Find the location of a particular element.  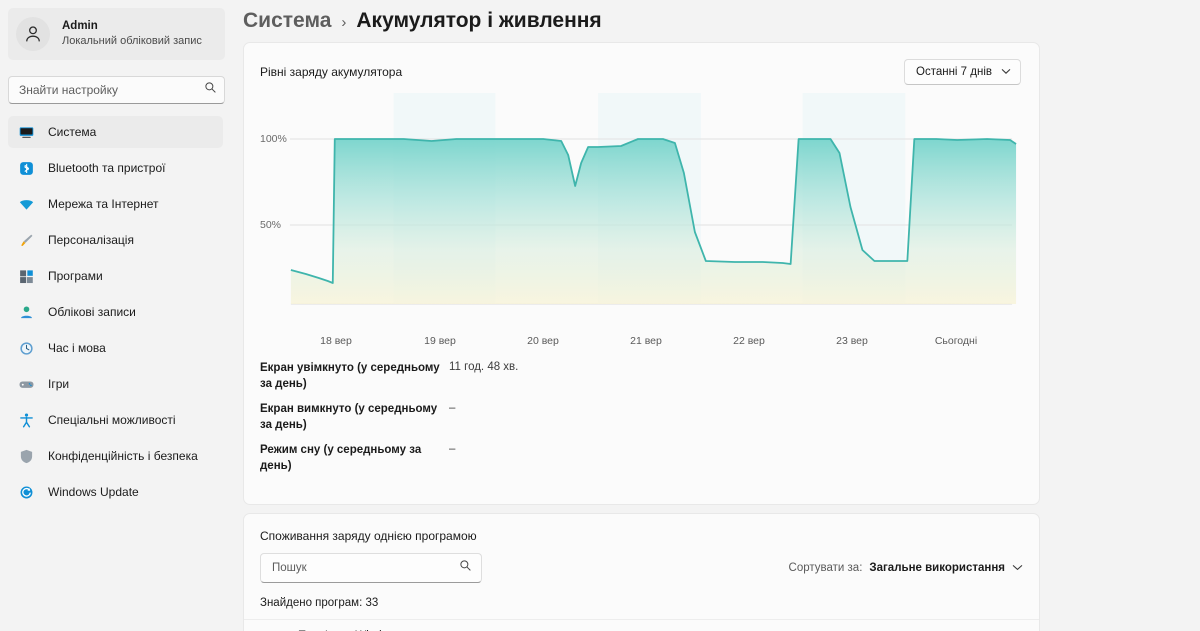

y-axis-tick-50: 50% is located at coordinates (271, 225).